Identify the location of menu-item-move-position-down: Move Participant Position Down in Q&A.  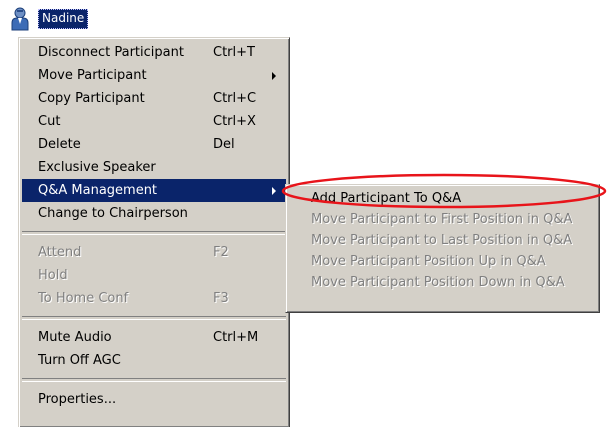
(442, 282).